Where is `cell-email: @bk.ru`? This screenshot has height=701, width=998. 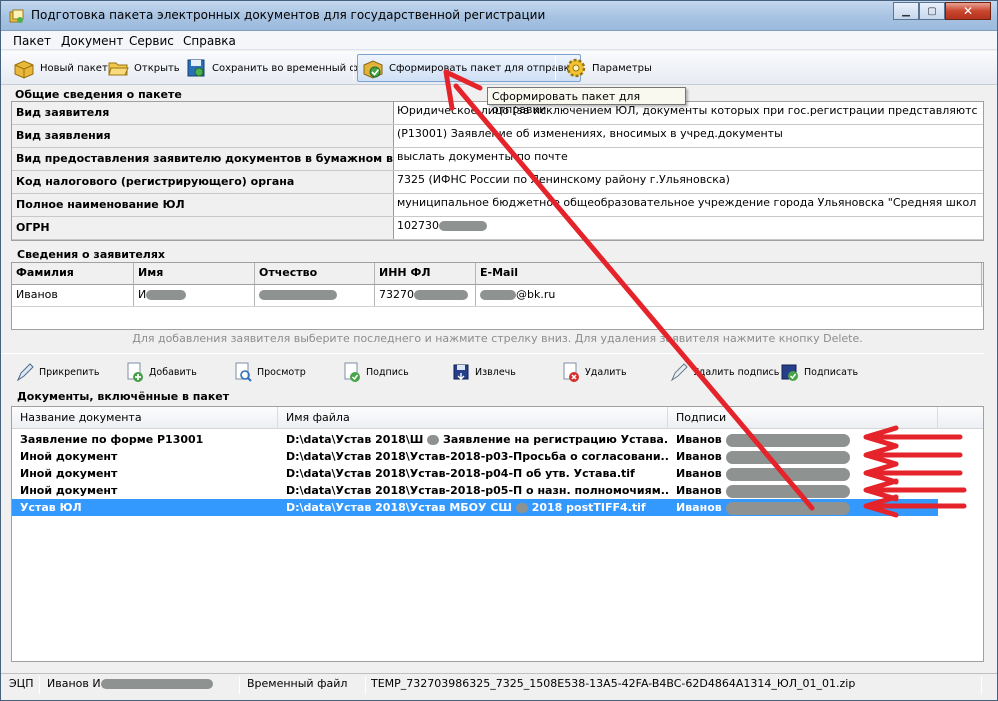
cell-email: @bk.ru is located at coordinates (729, 295).